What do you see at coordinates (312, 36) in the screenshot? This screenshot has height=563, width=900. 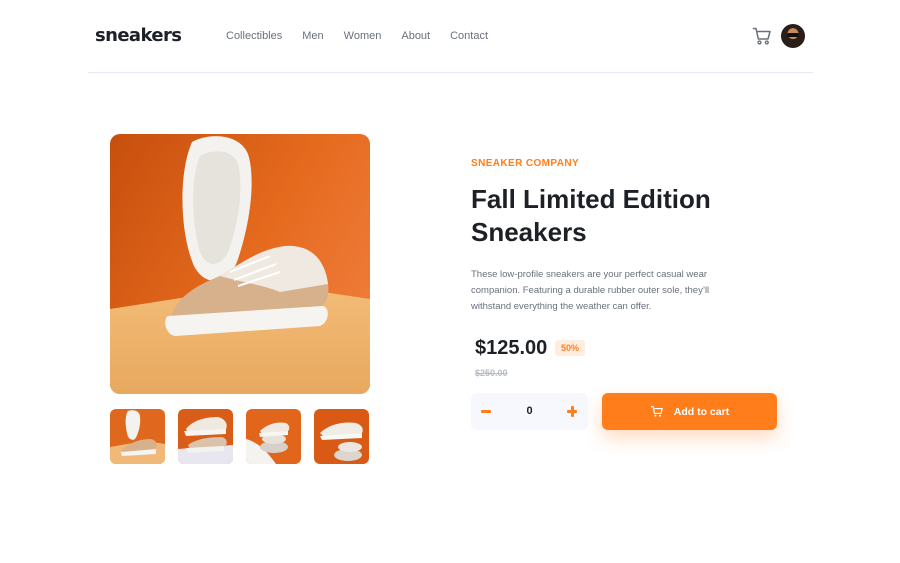 I see `nav-link-men: Men` at bounding box center [312, 36].